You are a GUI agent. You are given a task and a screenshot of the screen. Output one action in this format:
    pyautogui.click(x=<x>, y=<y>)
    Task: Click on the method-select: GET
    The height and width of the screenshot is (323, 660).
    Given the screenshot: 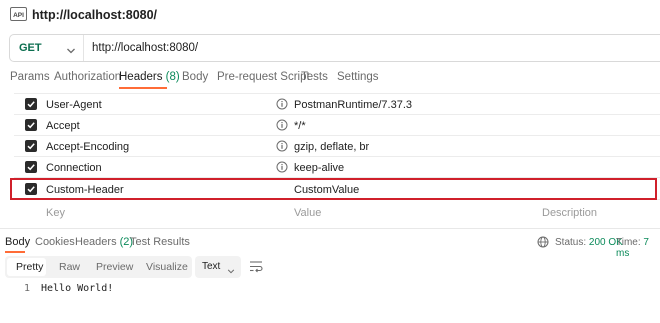 What is the action you would take?
    pyautogui.click(x=47, y=48)
    